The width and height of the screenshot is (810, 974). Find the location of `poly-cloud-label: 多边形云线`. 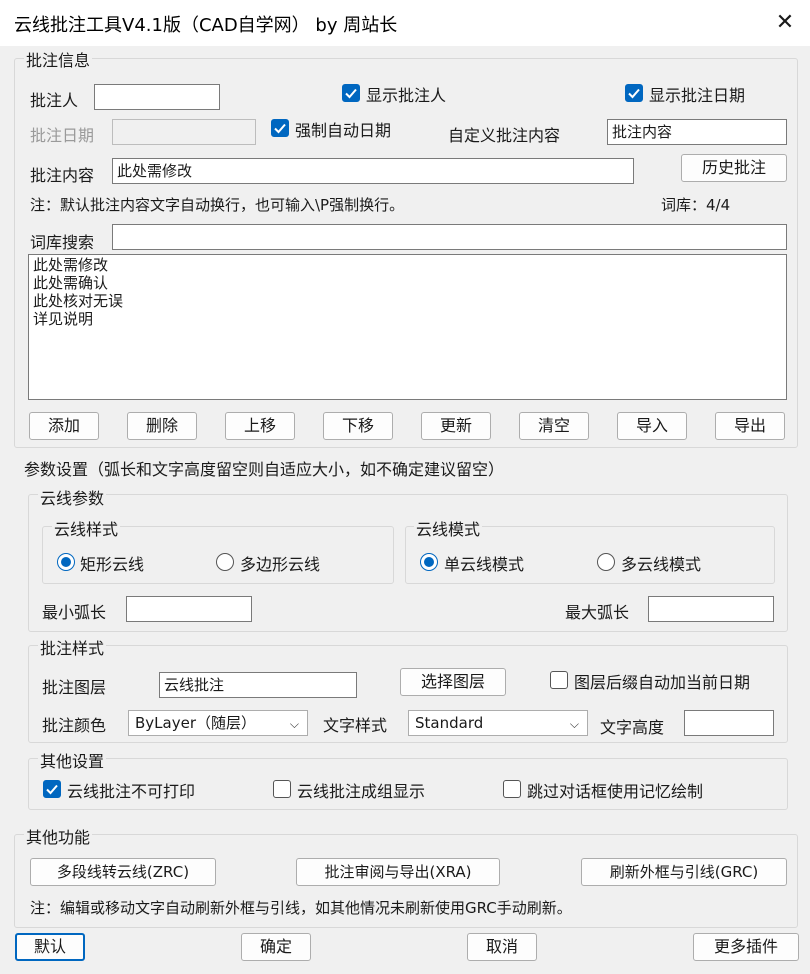

poly-cloud-label: 多边形云线 is located at coordinates (280, 564).